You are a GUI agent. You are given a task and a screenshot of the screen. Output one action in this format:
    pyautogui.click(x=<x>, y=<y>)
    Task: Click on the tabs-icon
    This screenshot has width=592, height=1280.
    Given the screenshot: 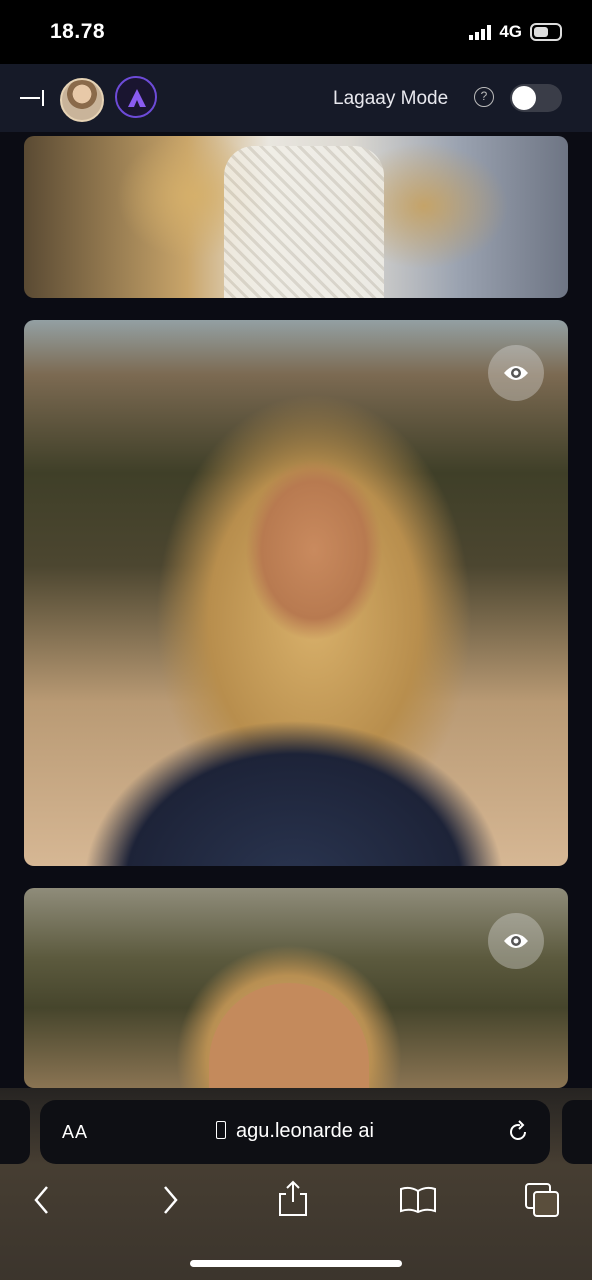 What is the action you would take?
    pyautogui.click(x=542, y=1200)
    